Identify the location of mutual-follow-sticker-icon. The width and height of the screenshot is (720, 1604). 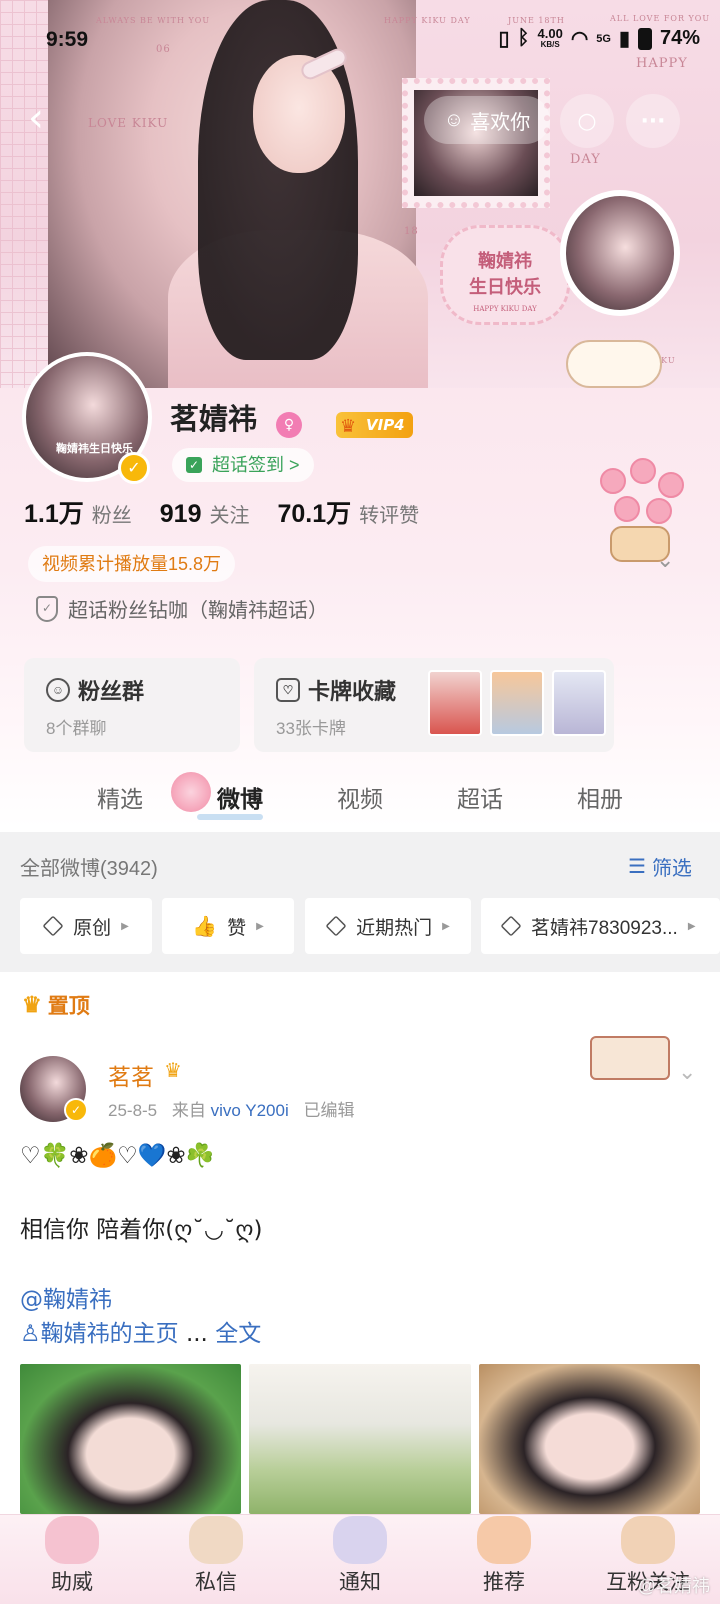
(648, 1540).